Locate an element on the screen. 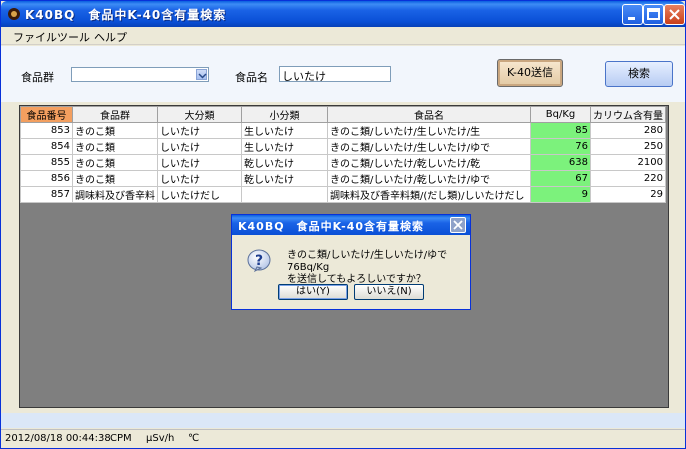 Image resolution: width=686 pixels, height=449 pixels. k40-send-button: K-40送信 is located at coordinates (530, 73).